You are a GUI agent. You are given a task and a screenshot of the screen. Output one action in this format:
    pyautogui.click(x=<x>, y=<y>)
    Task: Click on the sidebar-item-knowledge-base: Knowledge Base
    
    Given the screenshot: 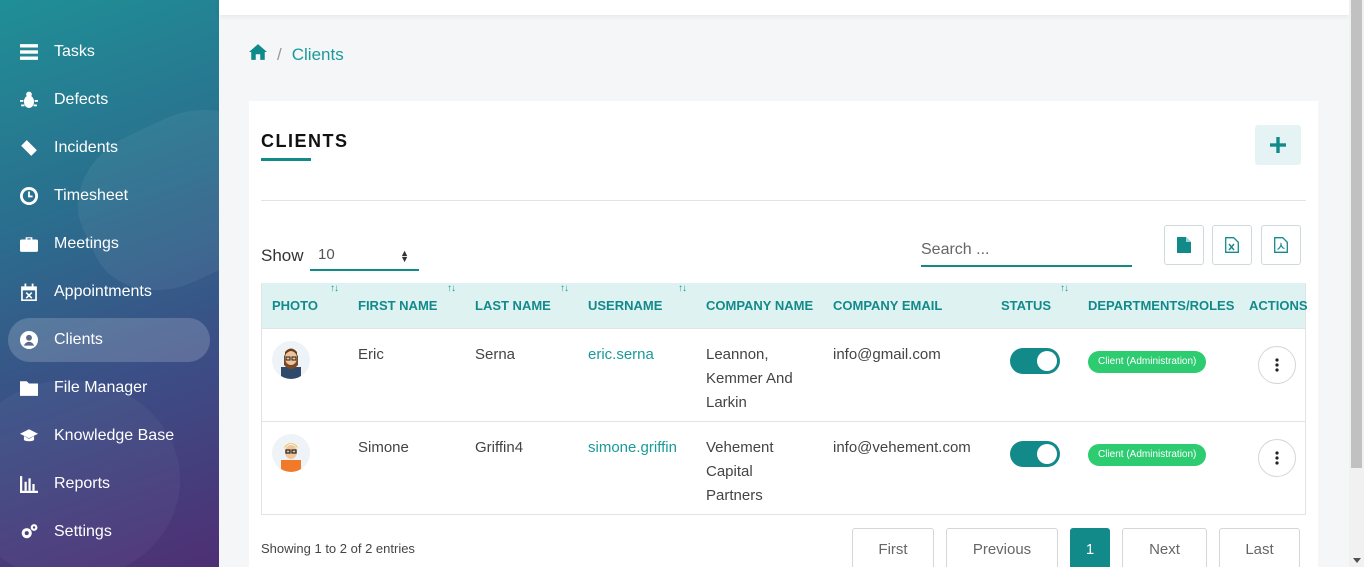 What is the action you would take?
    pyautogui.click(x=109, y=436)
    